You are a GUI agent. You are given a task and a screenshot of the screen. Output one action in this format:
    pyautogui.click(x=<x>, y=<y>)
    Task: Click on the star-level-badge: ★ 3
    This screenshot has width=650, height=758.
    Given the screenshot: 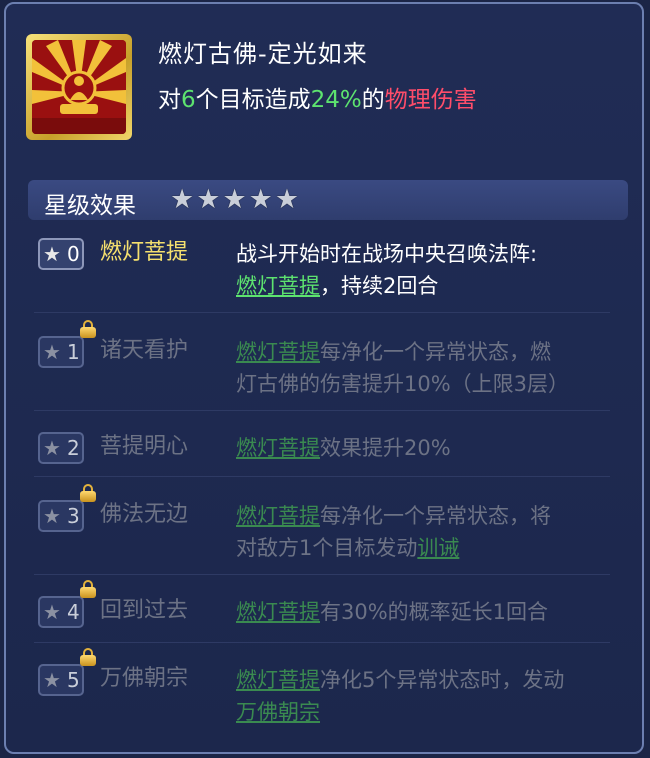 What is the action you would take?
    pyautogui.click(x=61, y=516)
    